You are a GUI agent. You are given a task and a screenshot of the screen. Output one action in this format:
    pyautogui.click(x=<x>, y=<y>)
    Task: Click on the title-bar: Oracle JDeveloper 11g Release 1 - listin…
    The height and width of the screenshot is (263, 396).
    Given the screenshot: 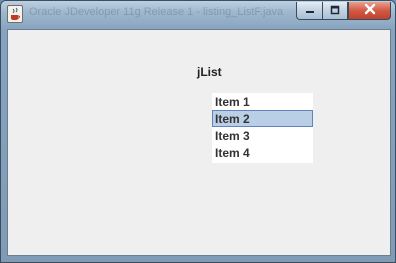 What is the action you would take?
    pyautogui.click(x=198, y=13)
    